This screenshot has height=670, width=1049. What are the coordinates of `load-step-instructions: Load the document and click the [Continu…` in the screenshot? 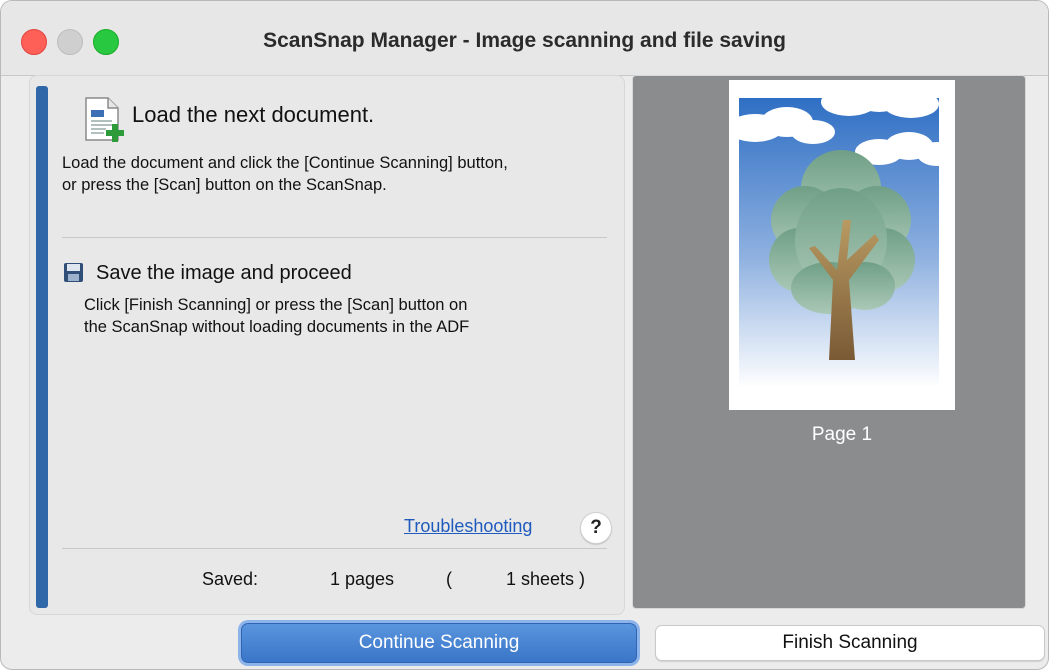 It's located at (285, 174).